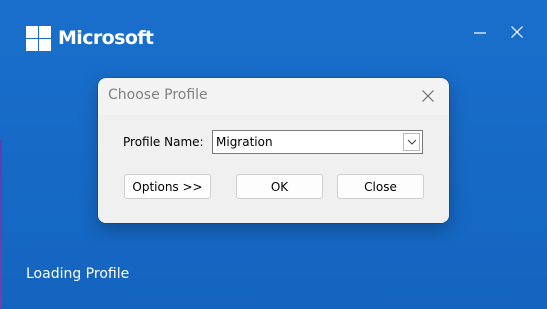 The image size is (547, 309). Describe the element at coordinates (158, 95) in the screenshot. I see `dialog-title: Choose Profile` at that location.